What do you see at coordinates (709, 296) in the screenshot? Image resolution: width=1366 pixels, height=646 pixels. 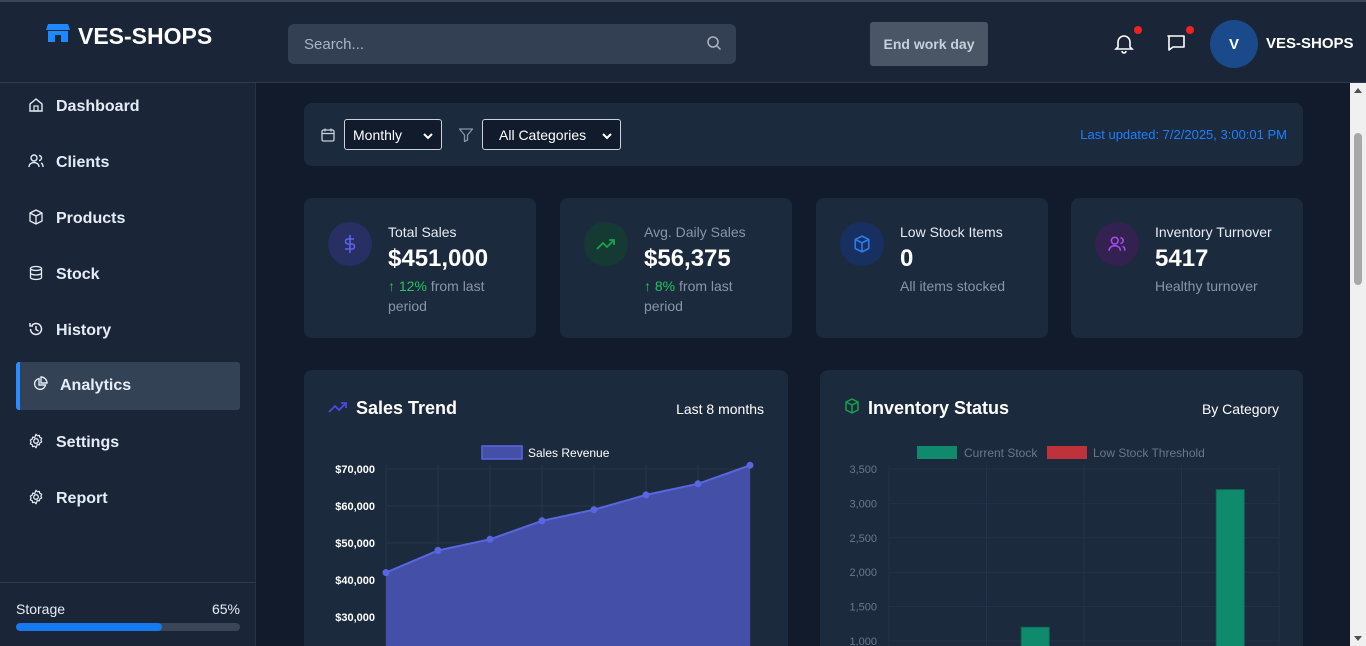 I see `stat-sub: ↑ 8% from last period` at bounding box center [709, 296].